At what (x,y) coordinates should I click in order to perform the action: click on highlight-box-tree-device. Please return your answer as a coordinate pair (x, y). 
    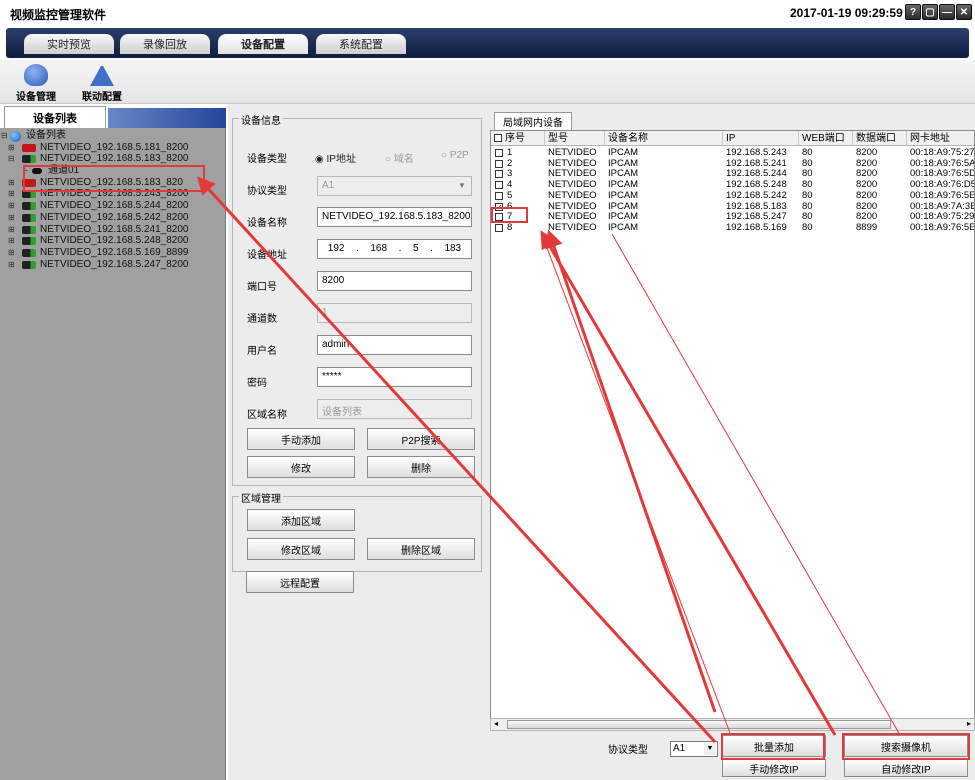
    Looking at the image, I should click on (114, 178).